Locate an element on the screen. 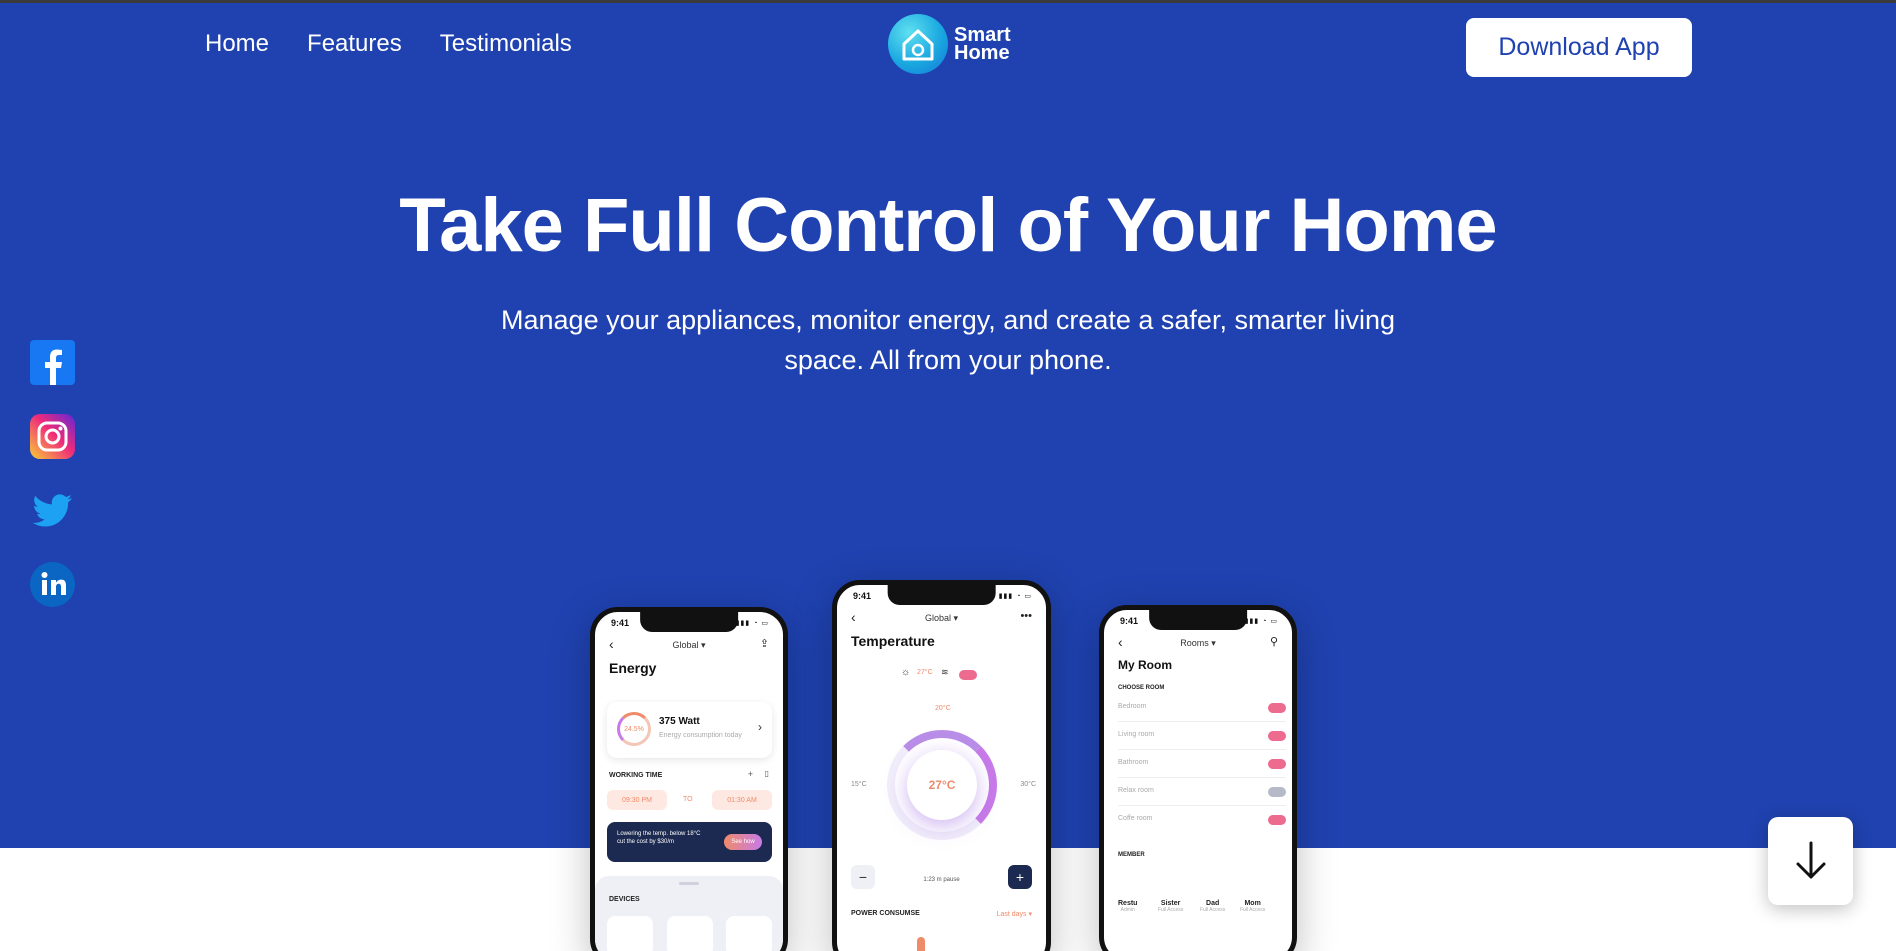 The height and width of the screenshot is (951, 1896). last-days-label: Last days ▾ is located at coordinates (1014, 914).